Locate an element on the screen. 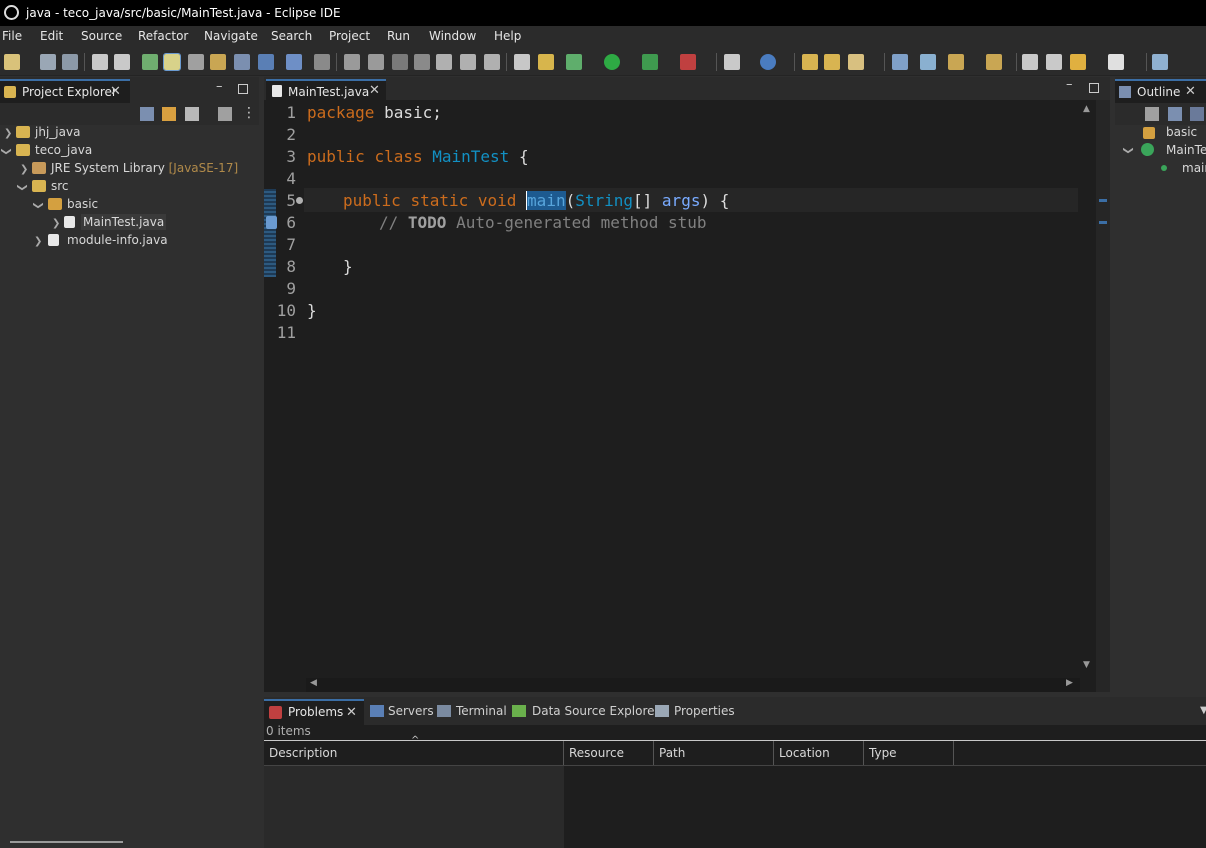 The width and height of the screenshot is (1206, 848). forward-history-icon is located at coordinates (1054, 62).